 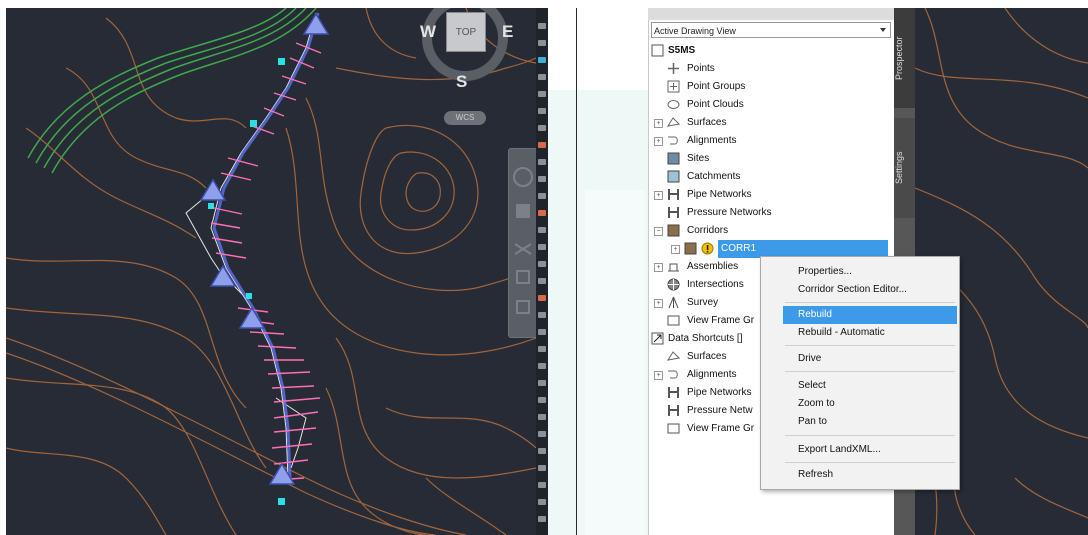 I want to click on tree-label: Survey, so click(x=703, y=302).